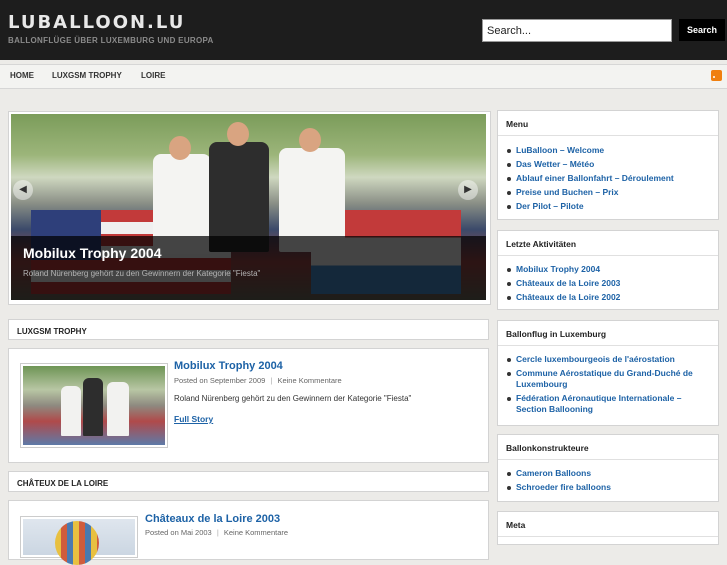 The height and width of the screenshot is (565, 727). Describe the element at coordinates (577, 30) in the screenshot. I see `search-input` at that location.